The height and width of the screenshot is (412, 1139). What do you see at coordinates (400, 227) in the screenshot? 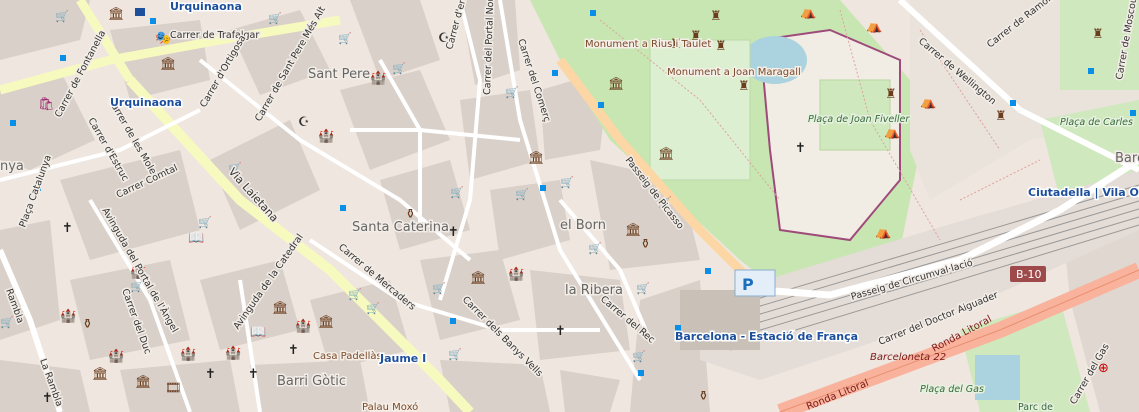
I see `label-santa-caterina: Santa Caterina` at bounding box center [400, 227].